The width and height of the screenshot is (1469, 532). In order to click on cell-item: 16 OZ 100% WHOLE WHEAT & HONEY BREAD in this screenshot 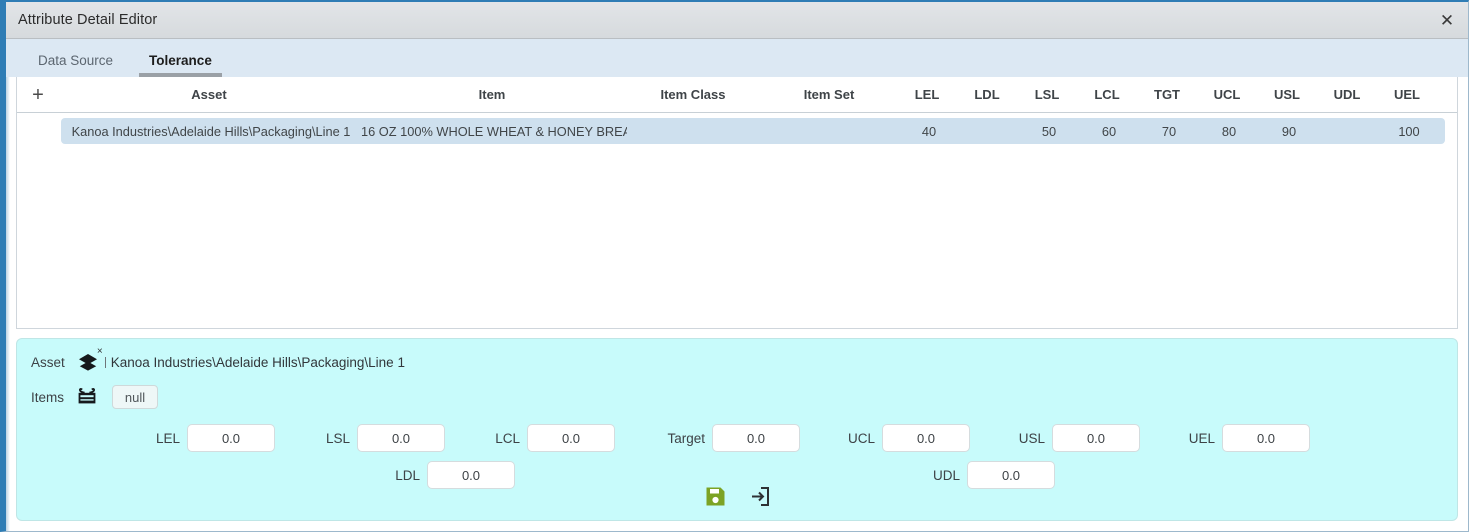, I will do `click(494, 131)`.